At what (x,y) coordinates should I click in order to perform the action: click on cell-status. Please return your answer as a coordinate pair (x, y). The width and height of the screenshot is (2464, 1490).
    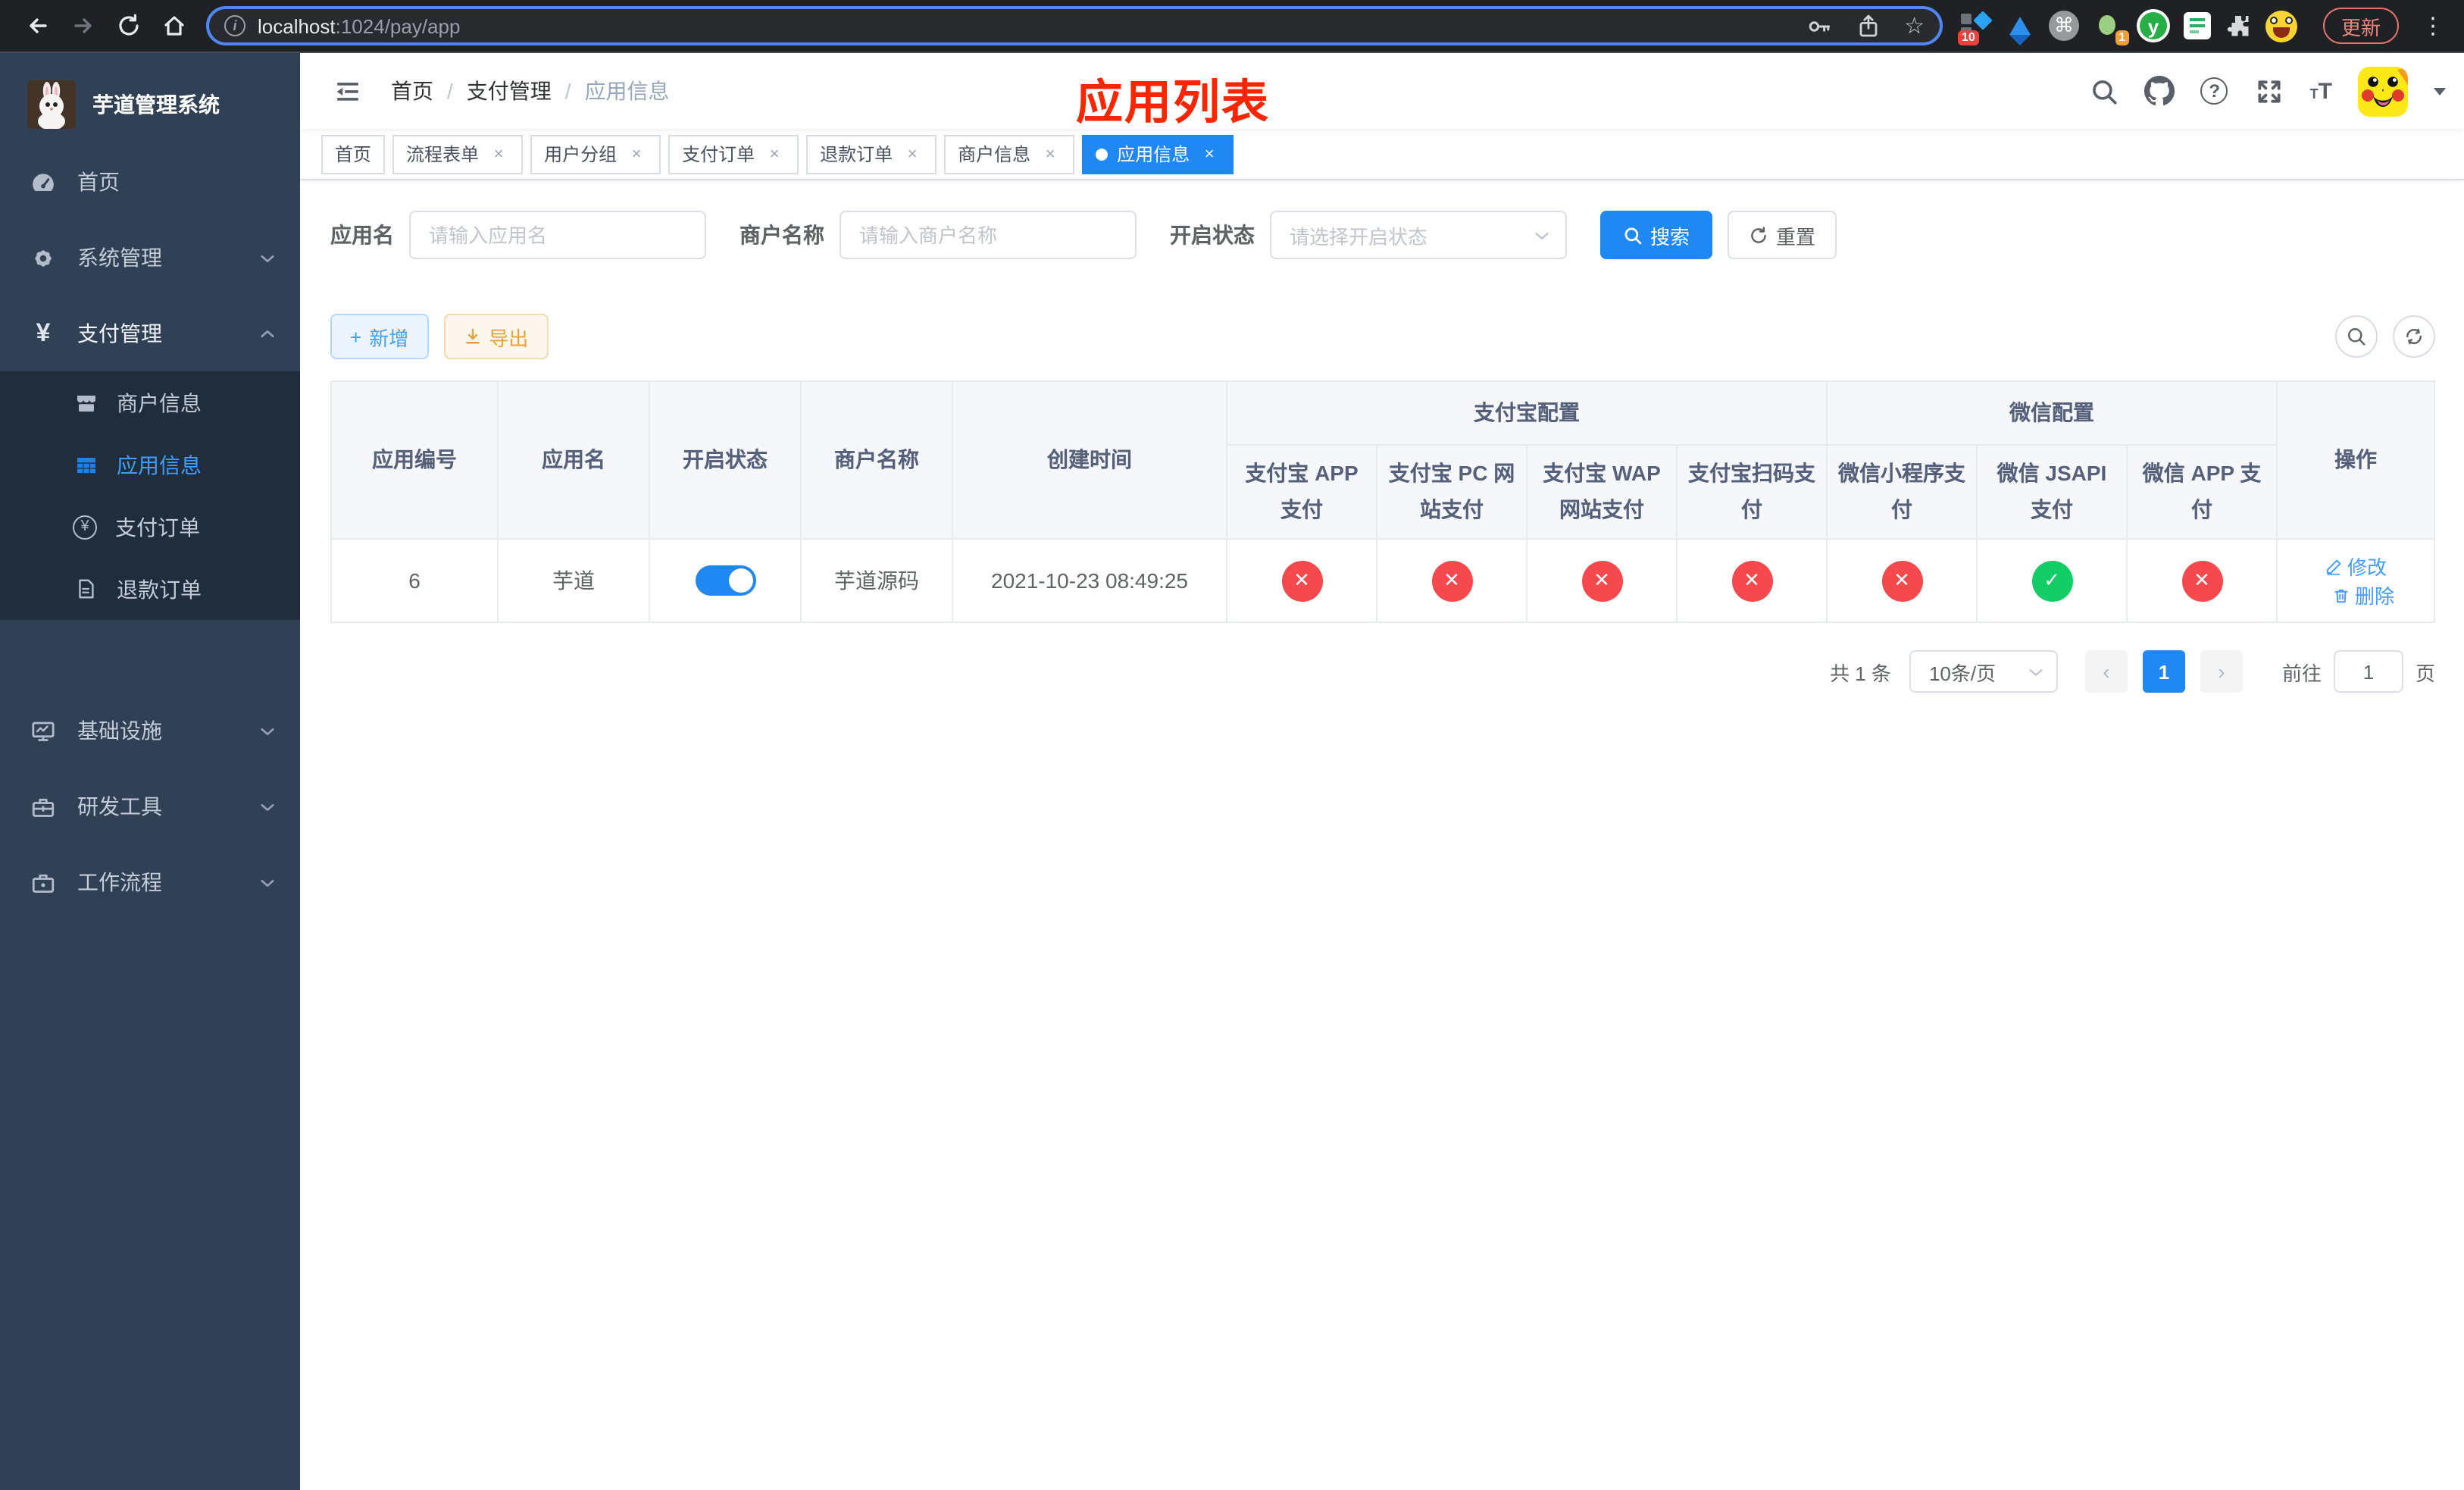
    Looking at the image, I should click on (725, 580).